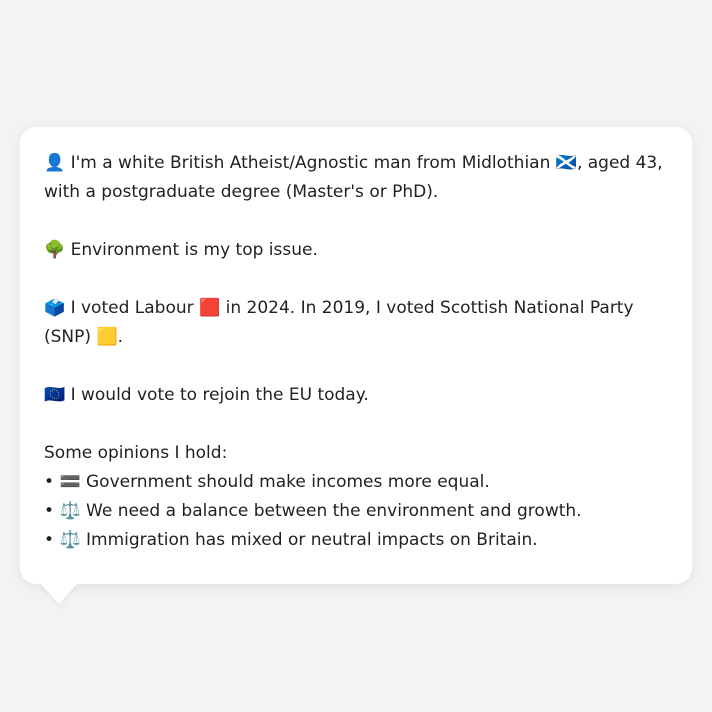 Image resolution: width=712 pixels, height=712 pixels. I want to click on yellow-square-icon: 🟨, so click(107, 337).